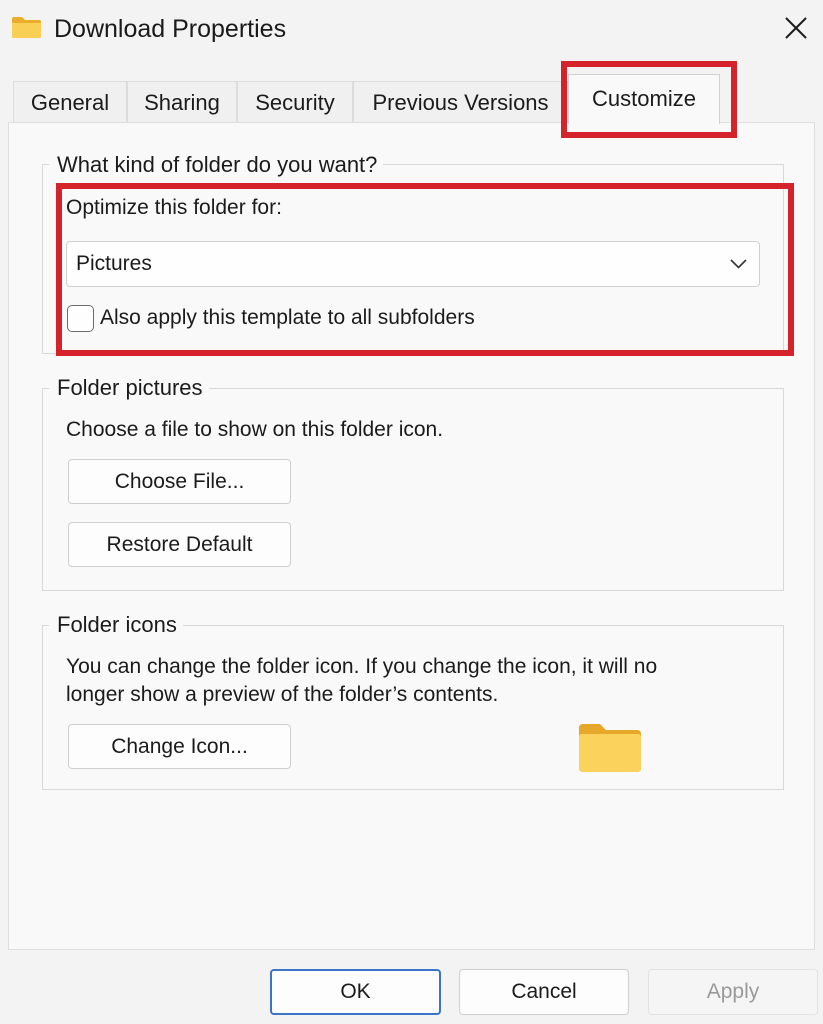 This screenshot has height=1024, width=823. I want to click on restore-default-button: Restore Default, so click(179, 544).